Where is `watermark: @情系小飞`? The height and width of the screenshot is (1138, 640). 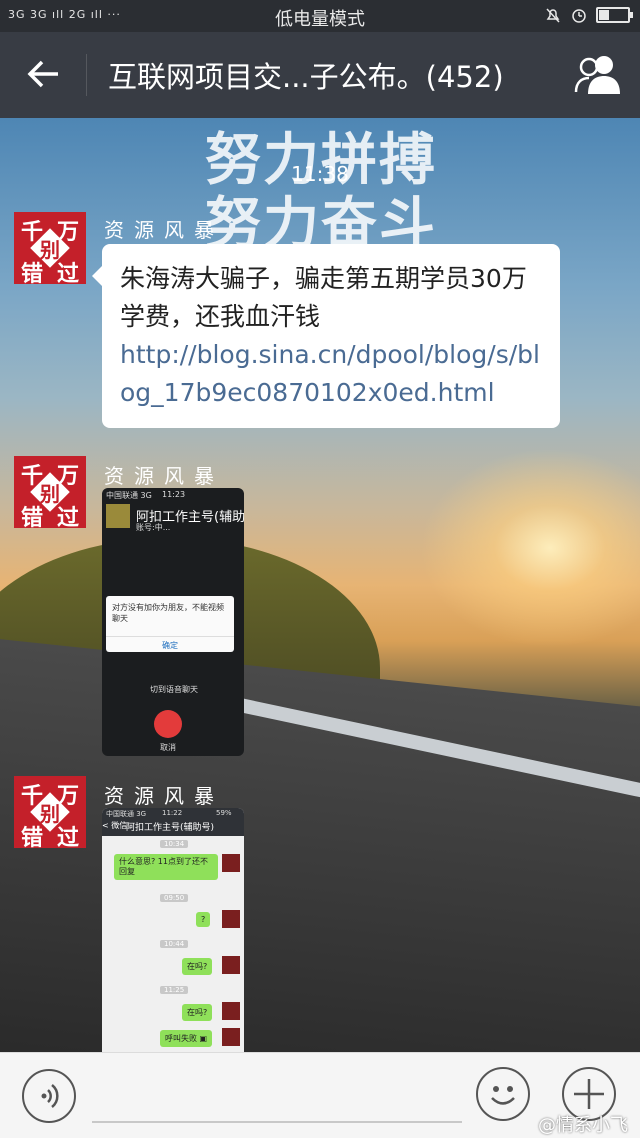 watermark: @情系小飞 is located at coordinates (583, 1125).